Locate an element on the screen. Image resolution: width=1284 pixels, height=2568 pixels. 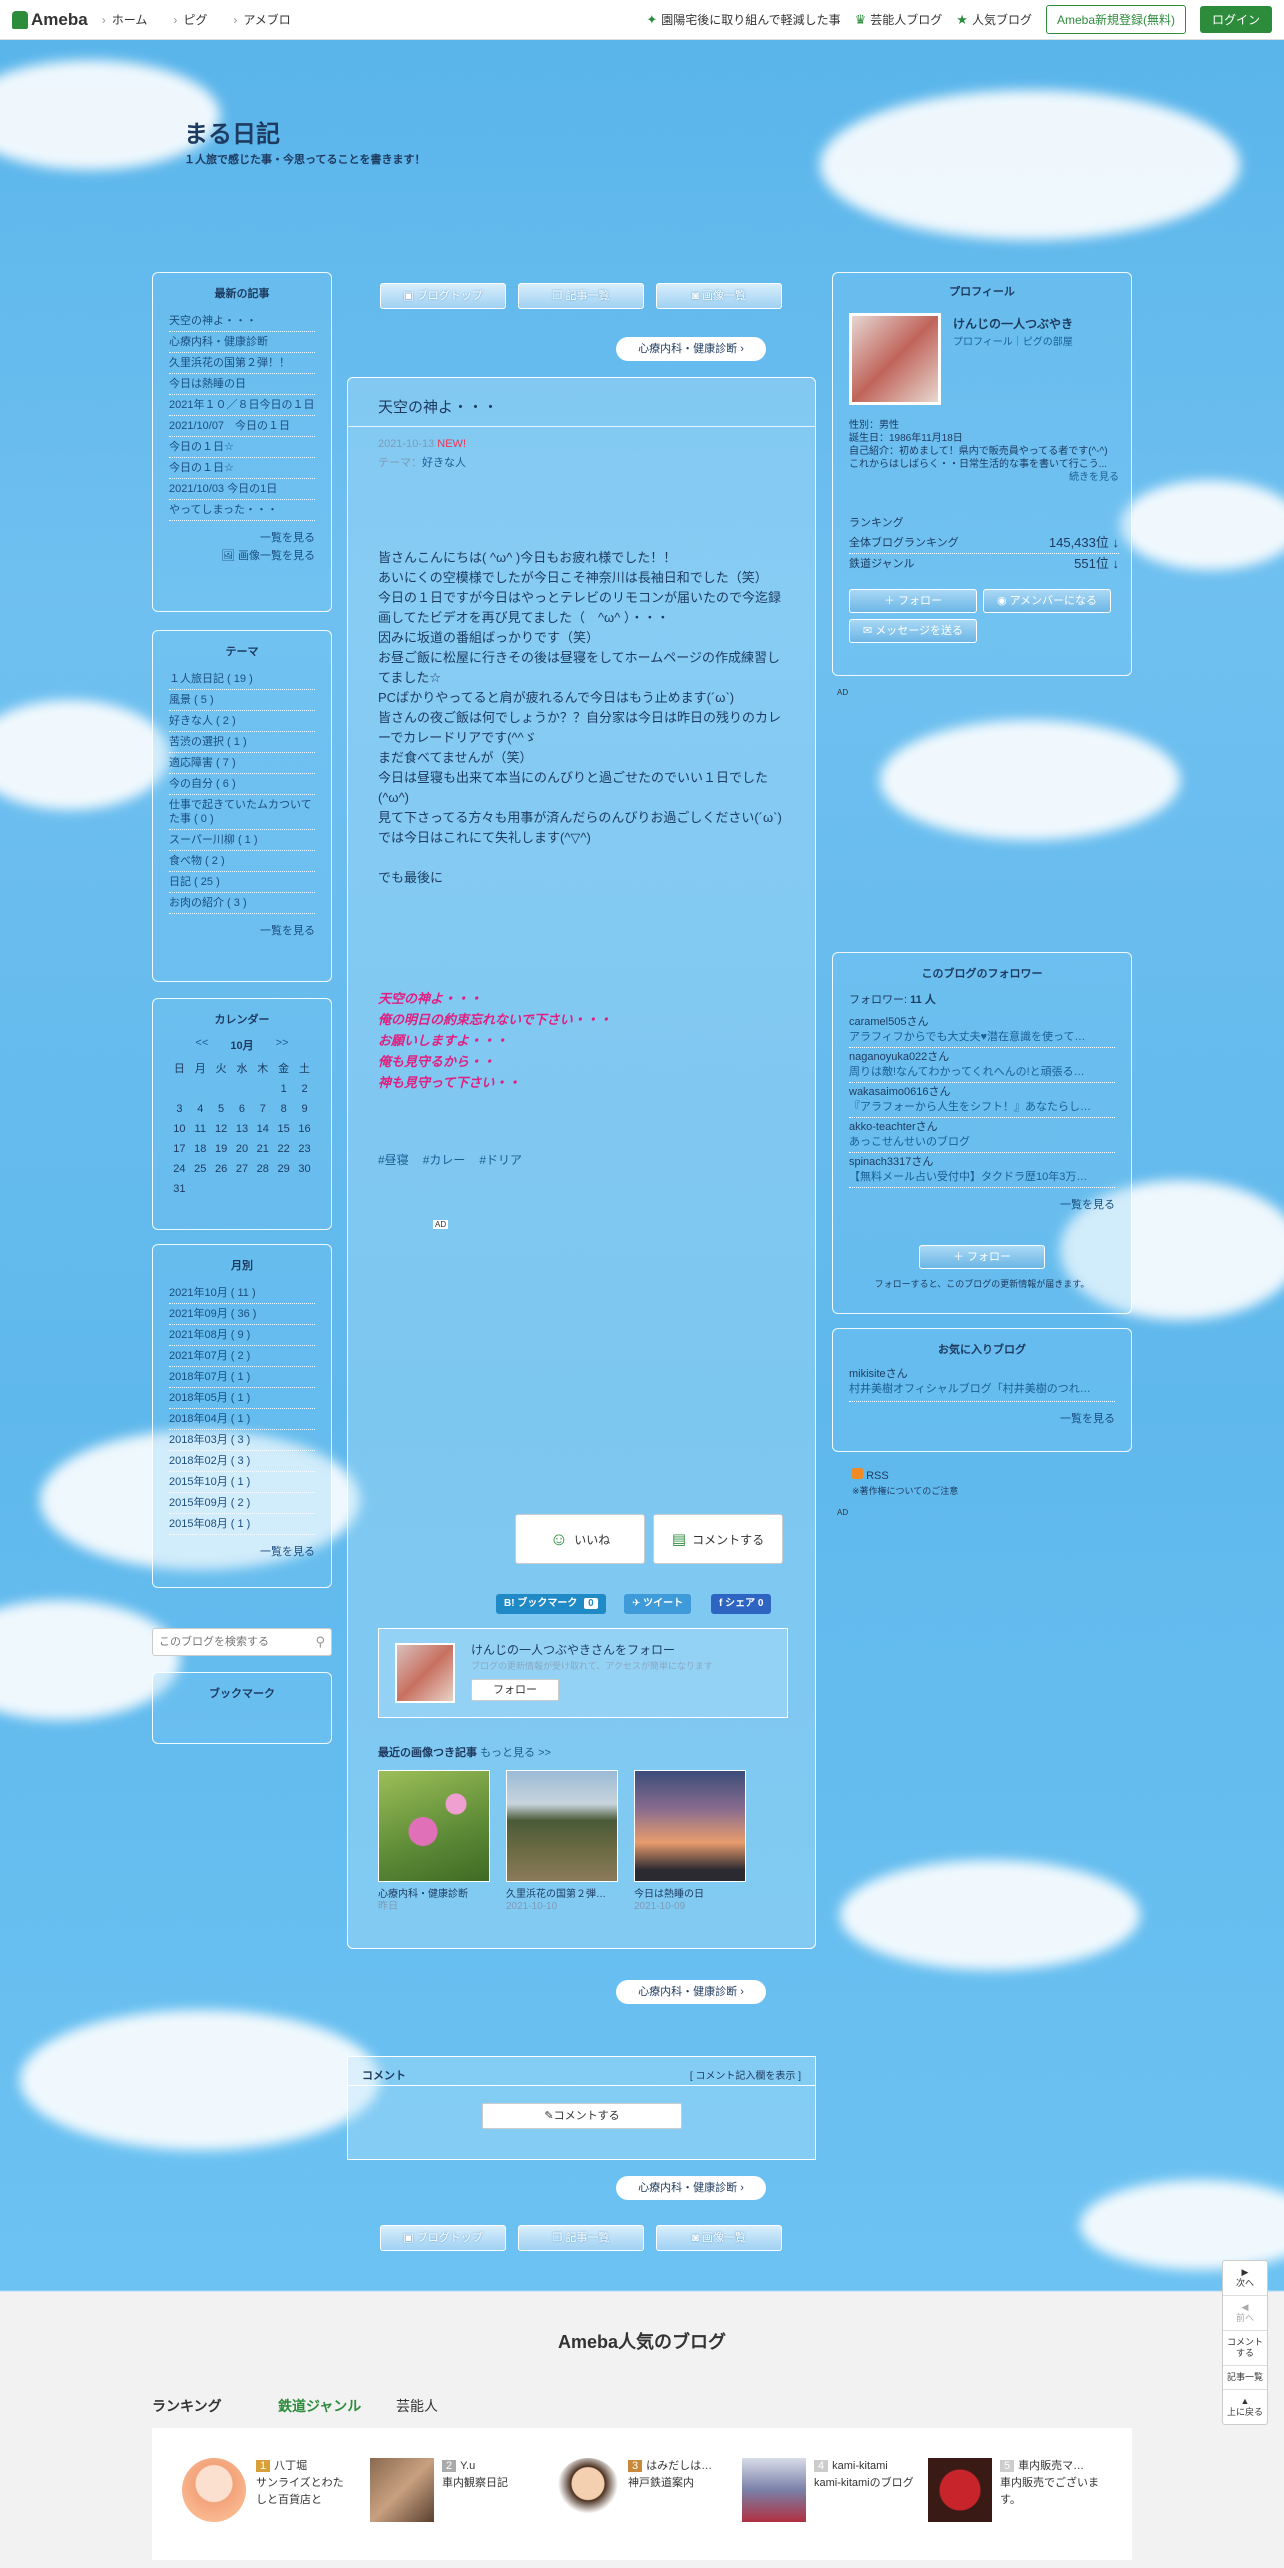
float-comment-button: コメントする is located at coordinates (1245, 2348).